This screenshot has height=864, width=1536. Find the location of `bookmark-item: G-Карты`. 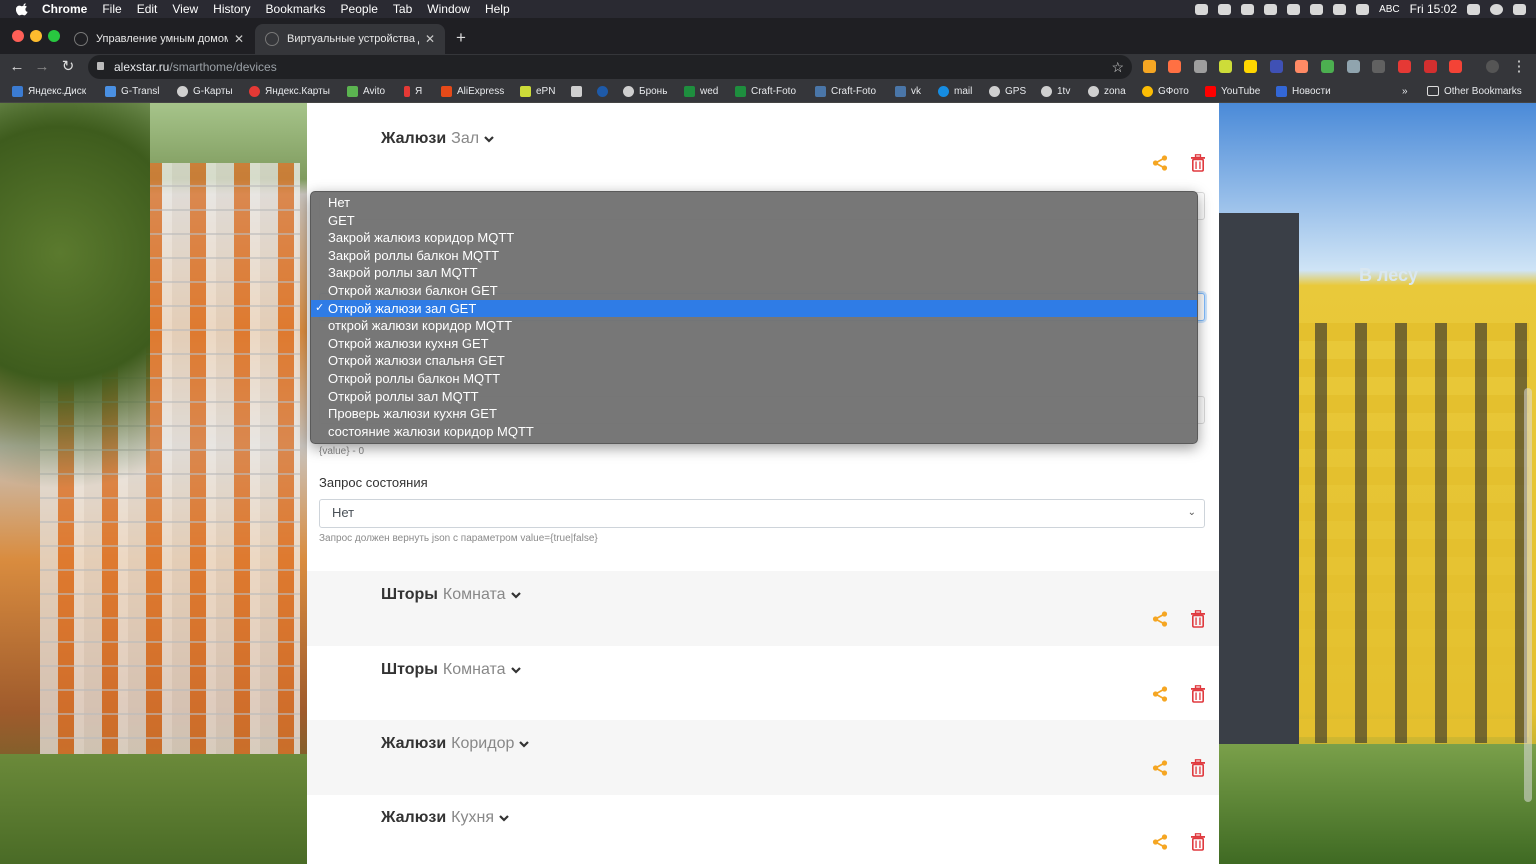

bookmark-item: G-Карты is located at coordinates (205, 91).